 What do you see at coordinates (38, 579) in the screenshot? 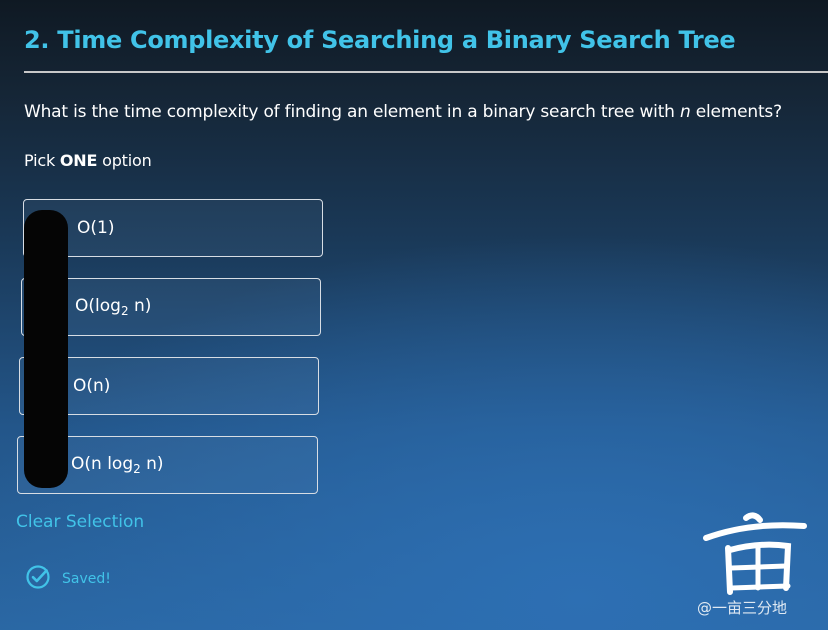
I see `check-circle-icon` at bounding box center [38, 579].